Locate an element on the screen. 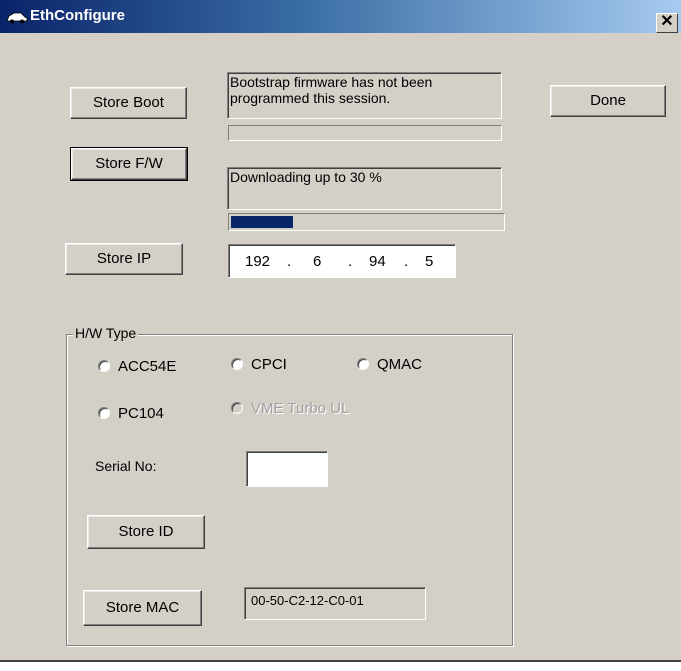 The width and height of the screenshot is (681, 671). radio-vme-circle is located at coordinates (237, 408).